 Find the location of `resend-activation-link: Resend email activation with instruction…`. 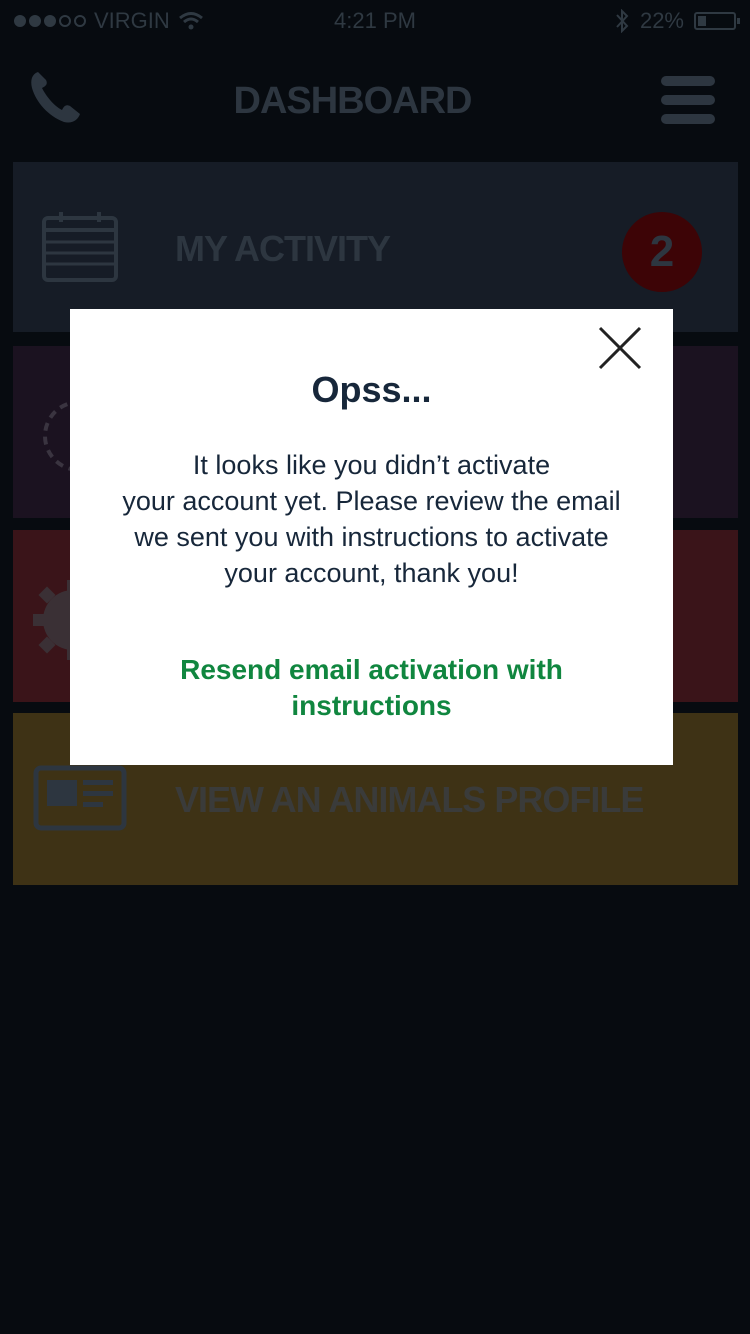

resend-activation-link: Resend email activation with instruction… is located at coordinates (371, 688).